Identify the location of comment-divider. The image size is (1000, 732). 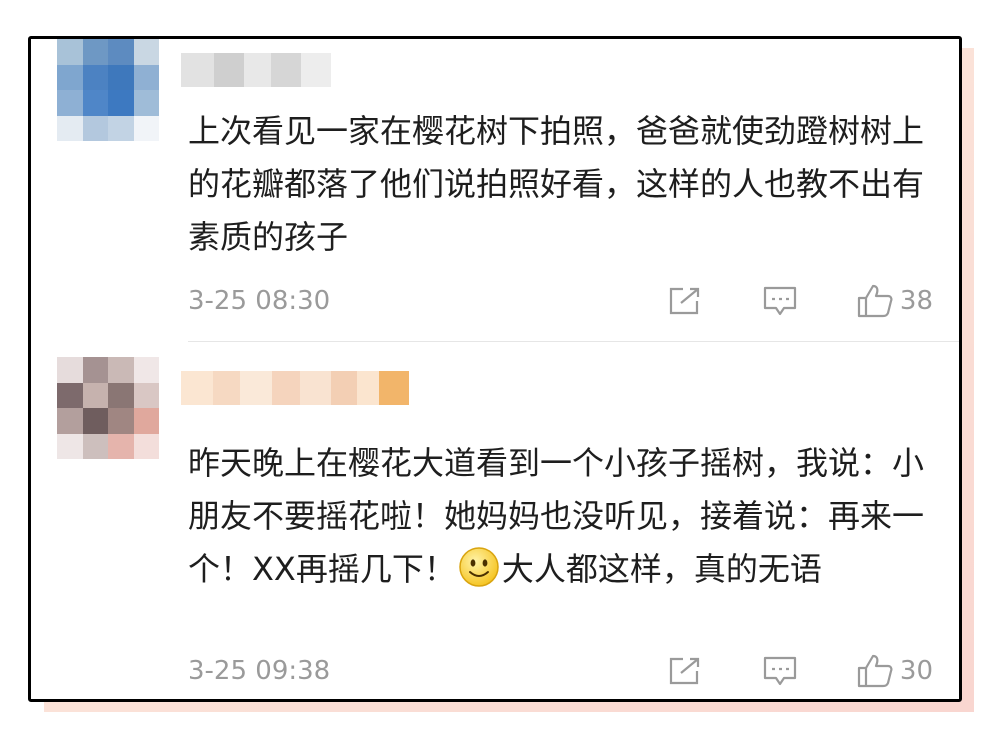
(573, 341).